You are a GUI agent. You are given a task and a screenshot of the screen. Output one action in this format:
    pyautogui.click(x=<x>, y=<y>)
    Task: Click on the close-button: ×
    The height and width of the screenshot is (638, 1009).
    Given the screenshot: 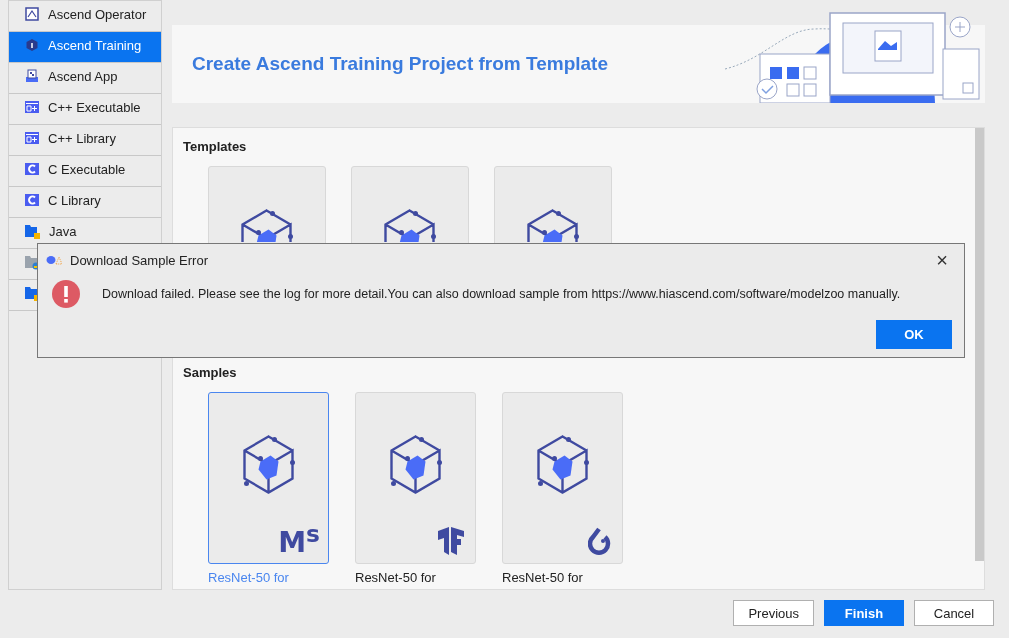 What is the action you would take?
    pyautogui.click(x=942, y=260)
    